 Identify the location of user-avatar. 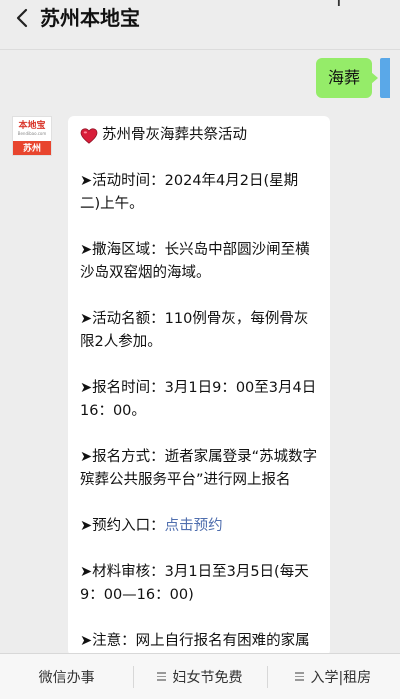
(385, 78).